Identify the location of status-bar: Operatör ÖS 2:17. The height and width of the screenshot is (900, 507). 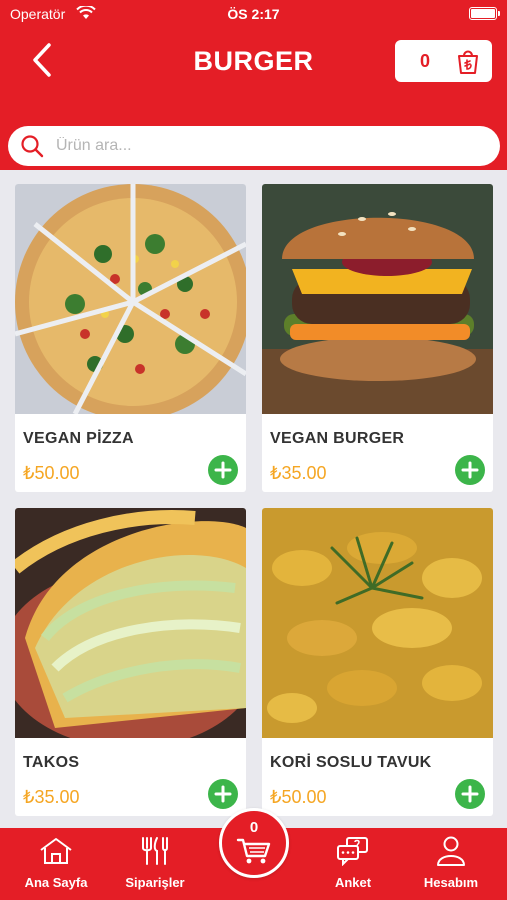
(253, 14).